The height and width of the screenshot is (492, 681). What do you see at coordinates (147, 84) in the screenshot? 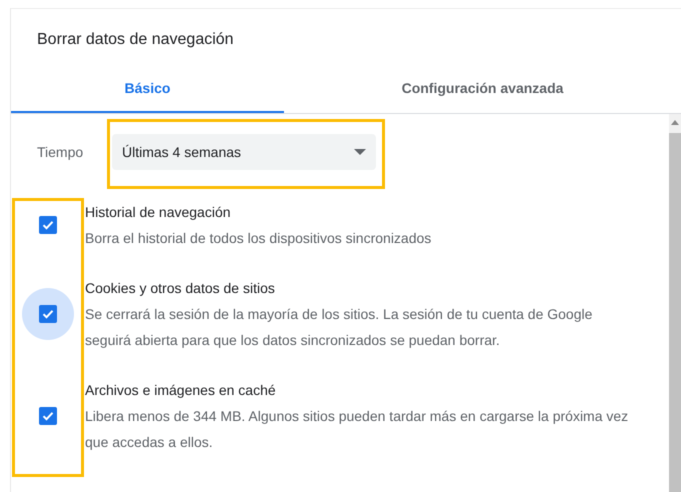
I see `tab: Básico` at bounding box center [147, 84].